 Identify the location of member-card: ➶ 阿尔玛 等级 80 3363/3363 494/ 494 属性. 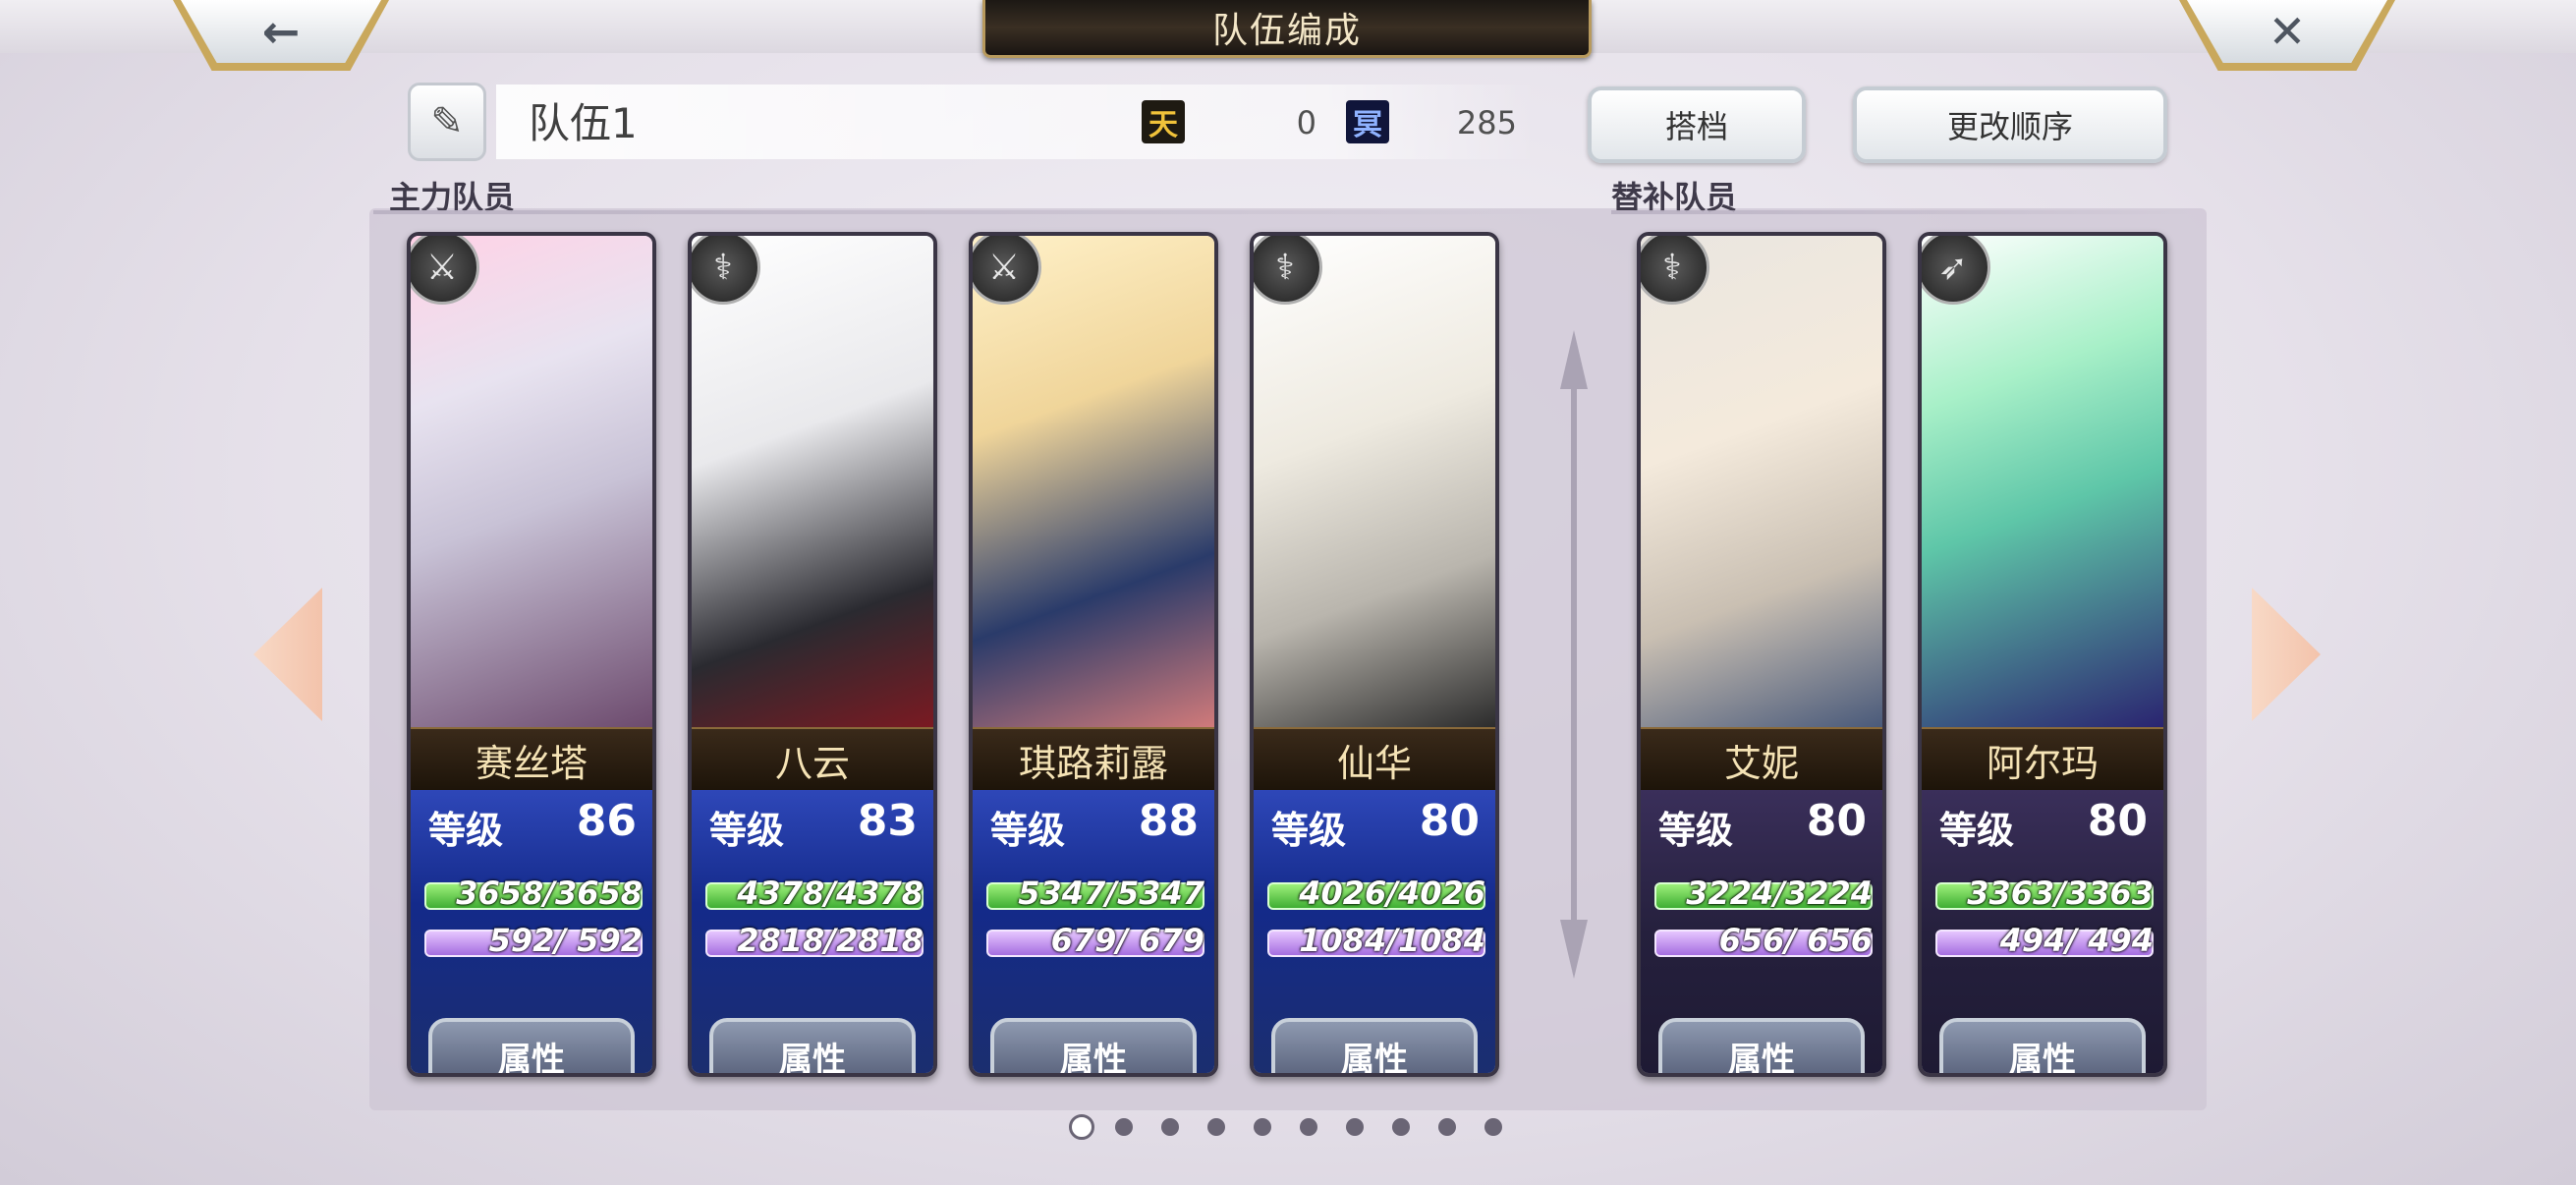
(2042, 655).